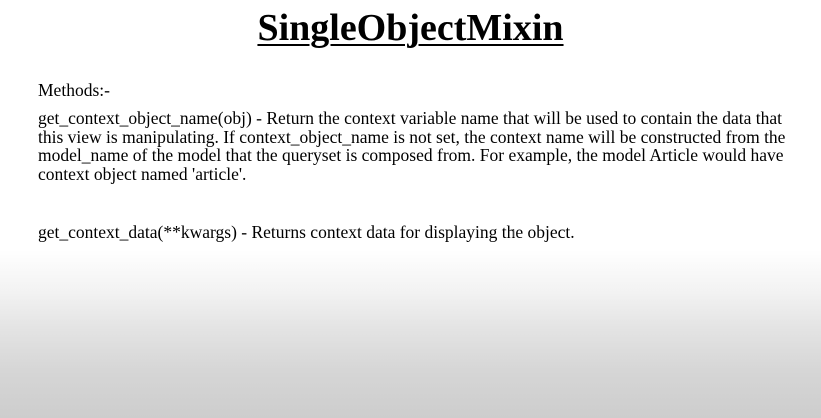 This screenshot has height=418, width=821. Describe the element at coordinates (74, 90) in the screenshot. I see `methods-heading: Methods:-` at that location.